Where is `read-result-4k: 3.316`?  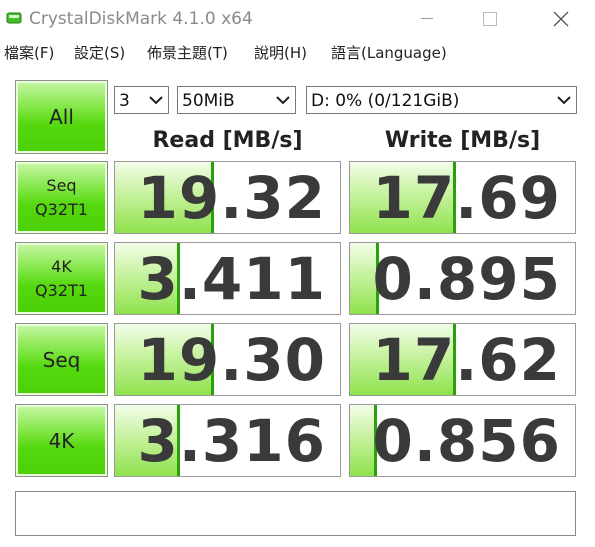
read-result-4k: 3.316 is located at coordinates (227, 440).